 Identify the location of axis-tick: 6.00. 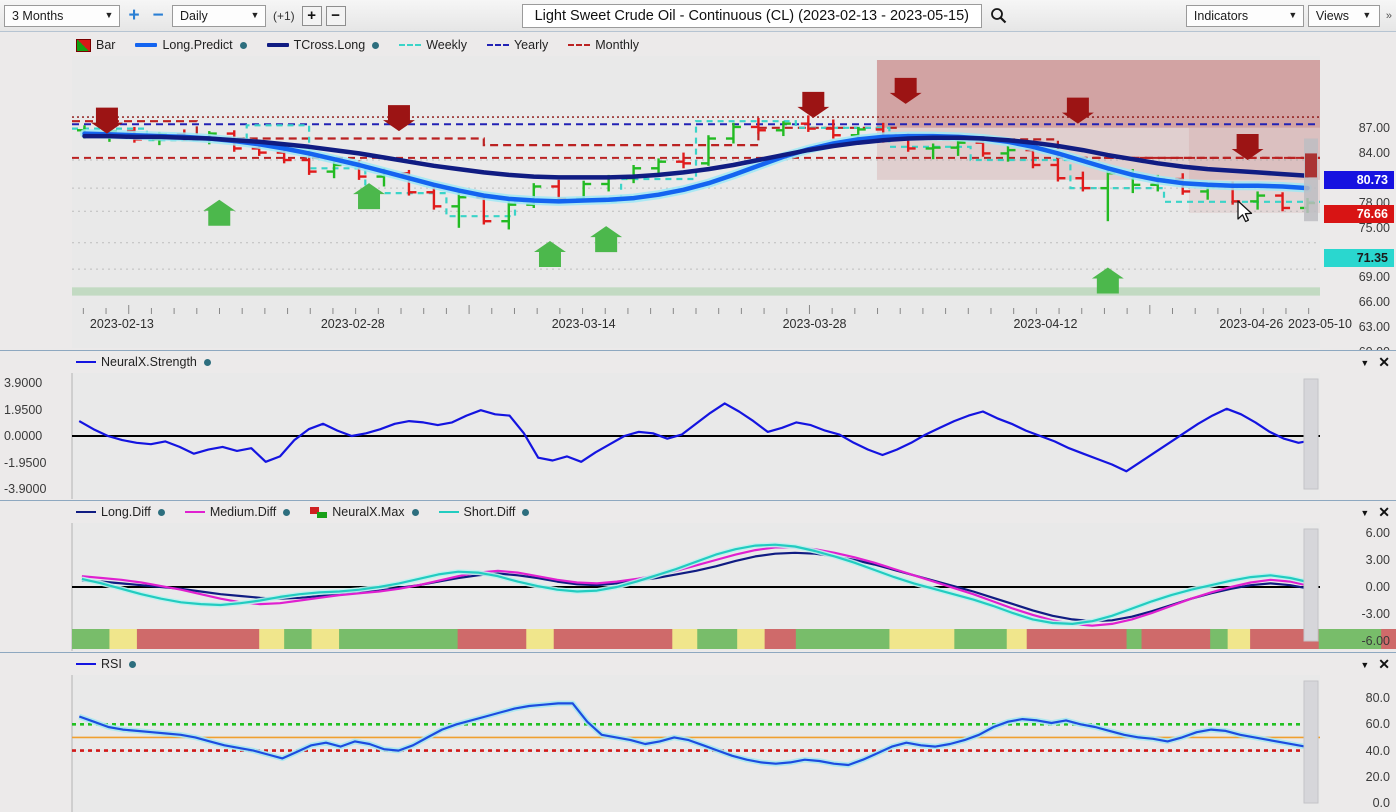
(1377, 533).